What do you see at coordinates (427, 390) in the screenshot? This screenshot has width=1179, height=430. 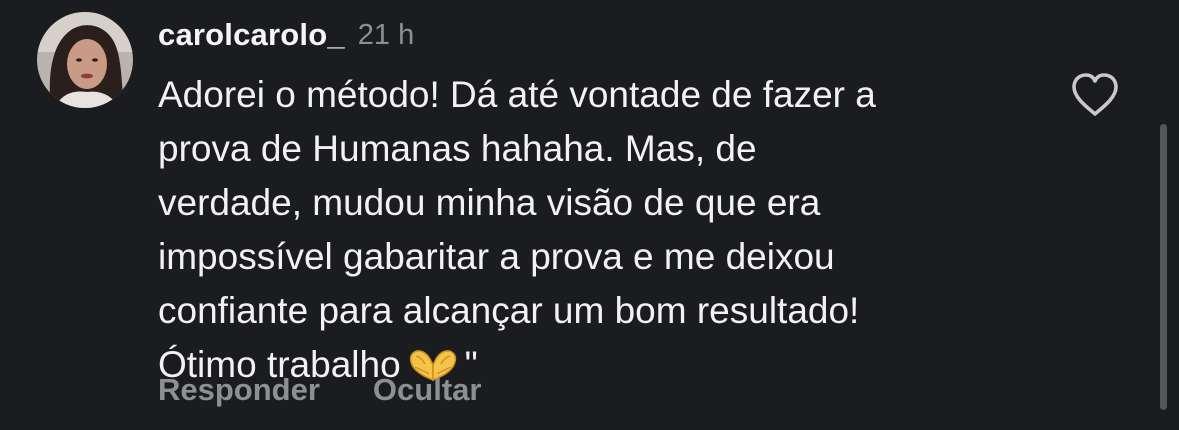 I see `hide-button: Ocultar` at bounding box center [427, 390].